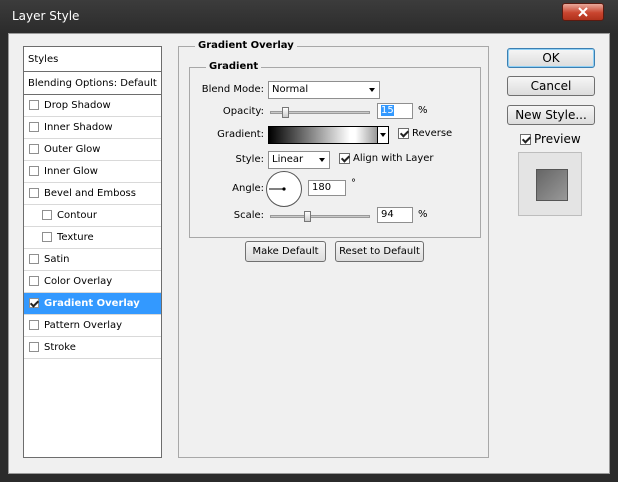 The width and height of the screenshot is (618, 482). I want to click on style-item-color-overlay: Color Overlay, so click(92, 282).